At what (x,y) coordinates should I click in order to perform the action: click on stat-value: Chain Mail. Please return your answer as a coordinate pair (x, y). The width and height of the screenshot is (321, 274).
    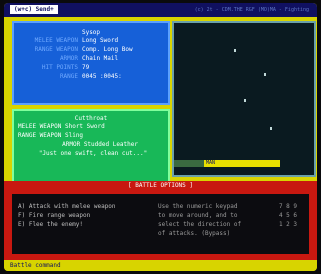
    Looking at the image, I should click on (100, 58).